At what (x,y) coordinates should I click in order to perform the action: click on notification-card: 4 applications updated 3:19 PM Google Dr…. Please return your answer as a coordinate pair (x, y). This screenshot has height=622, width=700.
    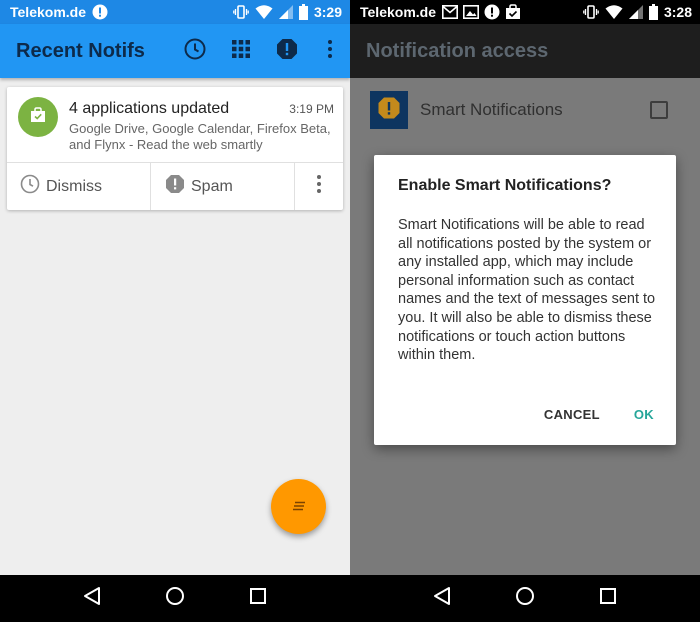
    Looking at the image, I should click on (175, 148).